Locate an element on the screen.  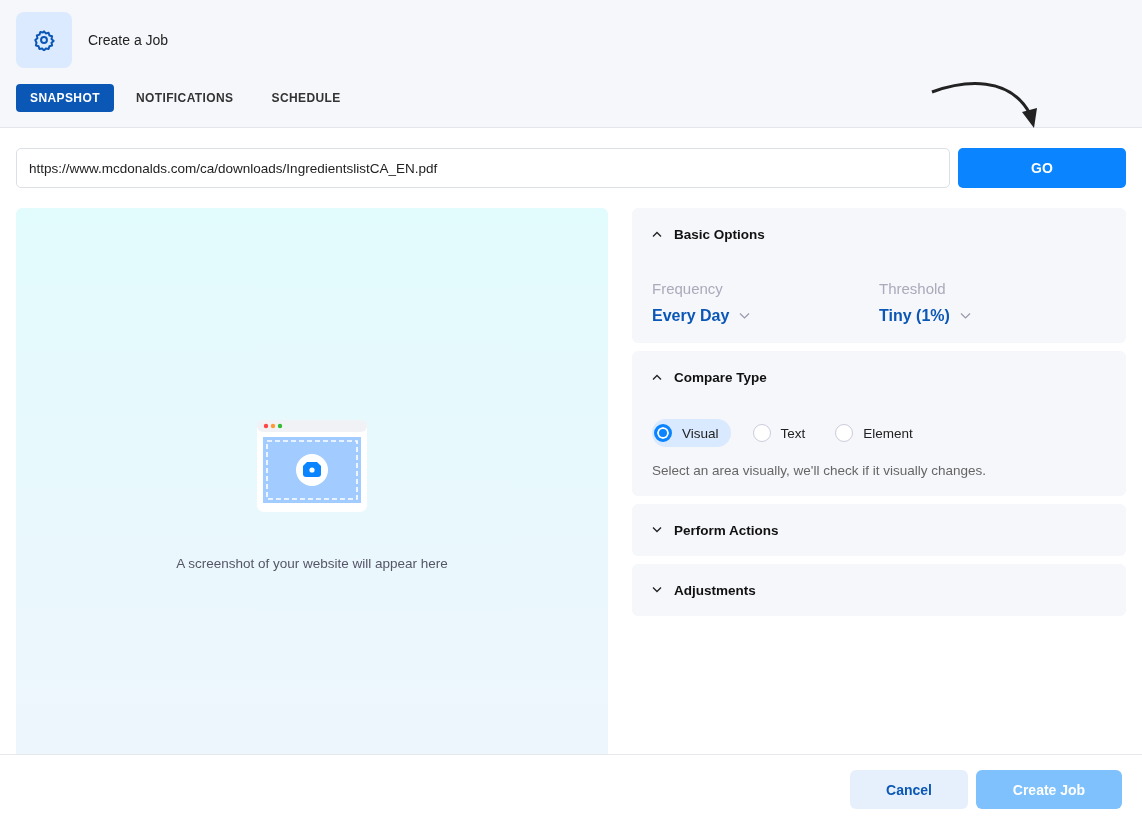
field-label: Threshold is located at coordinates (913, 288).